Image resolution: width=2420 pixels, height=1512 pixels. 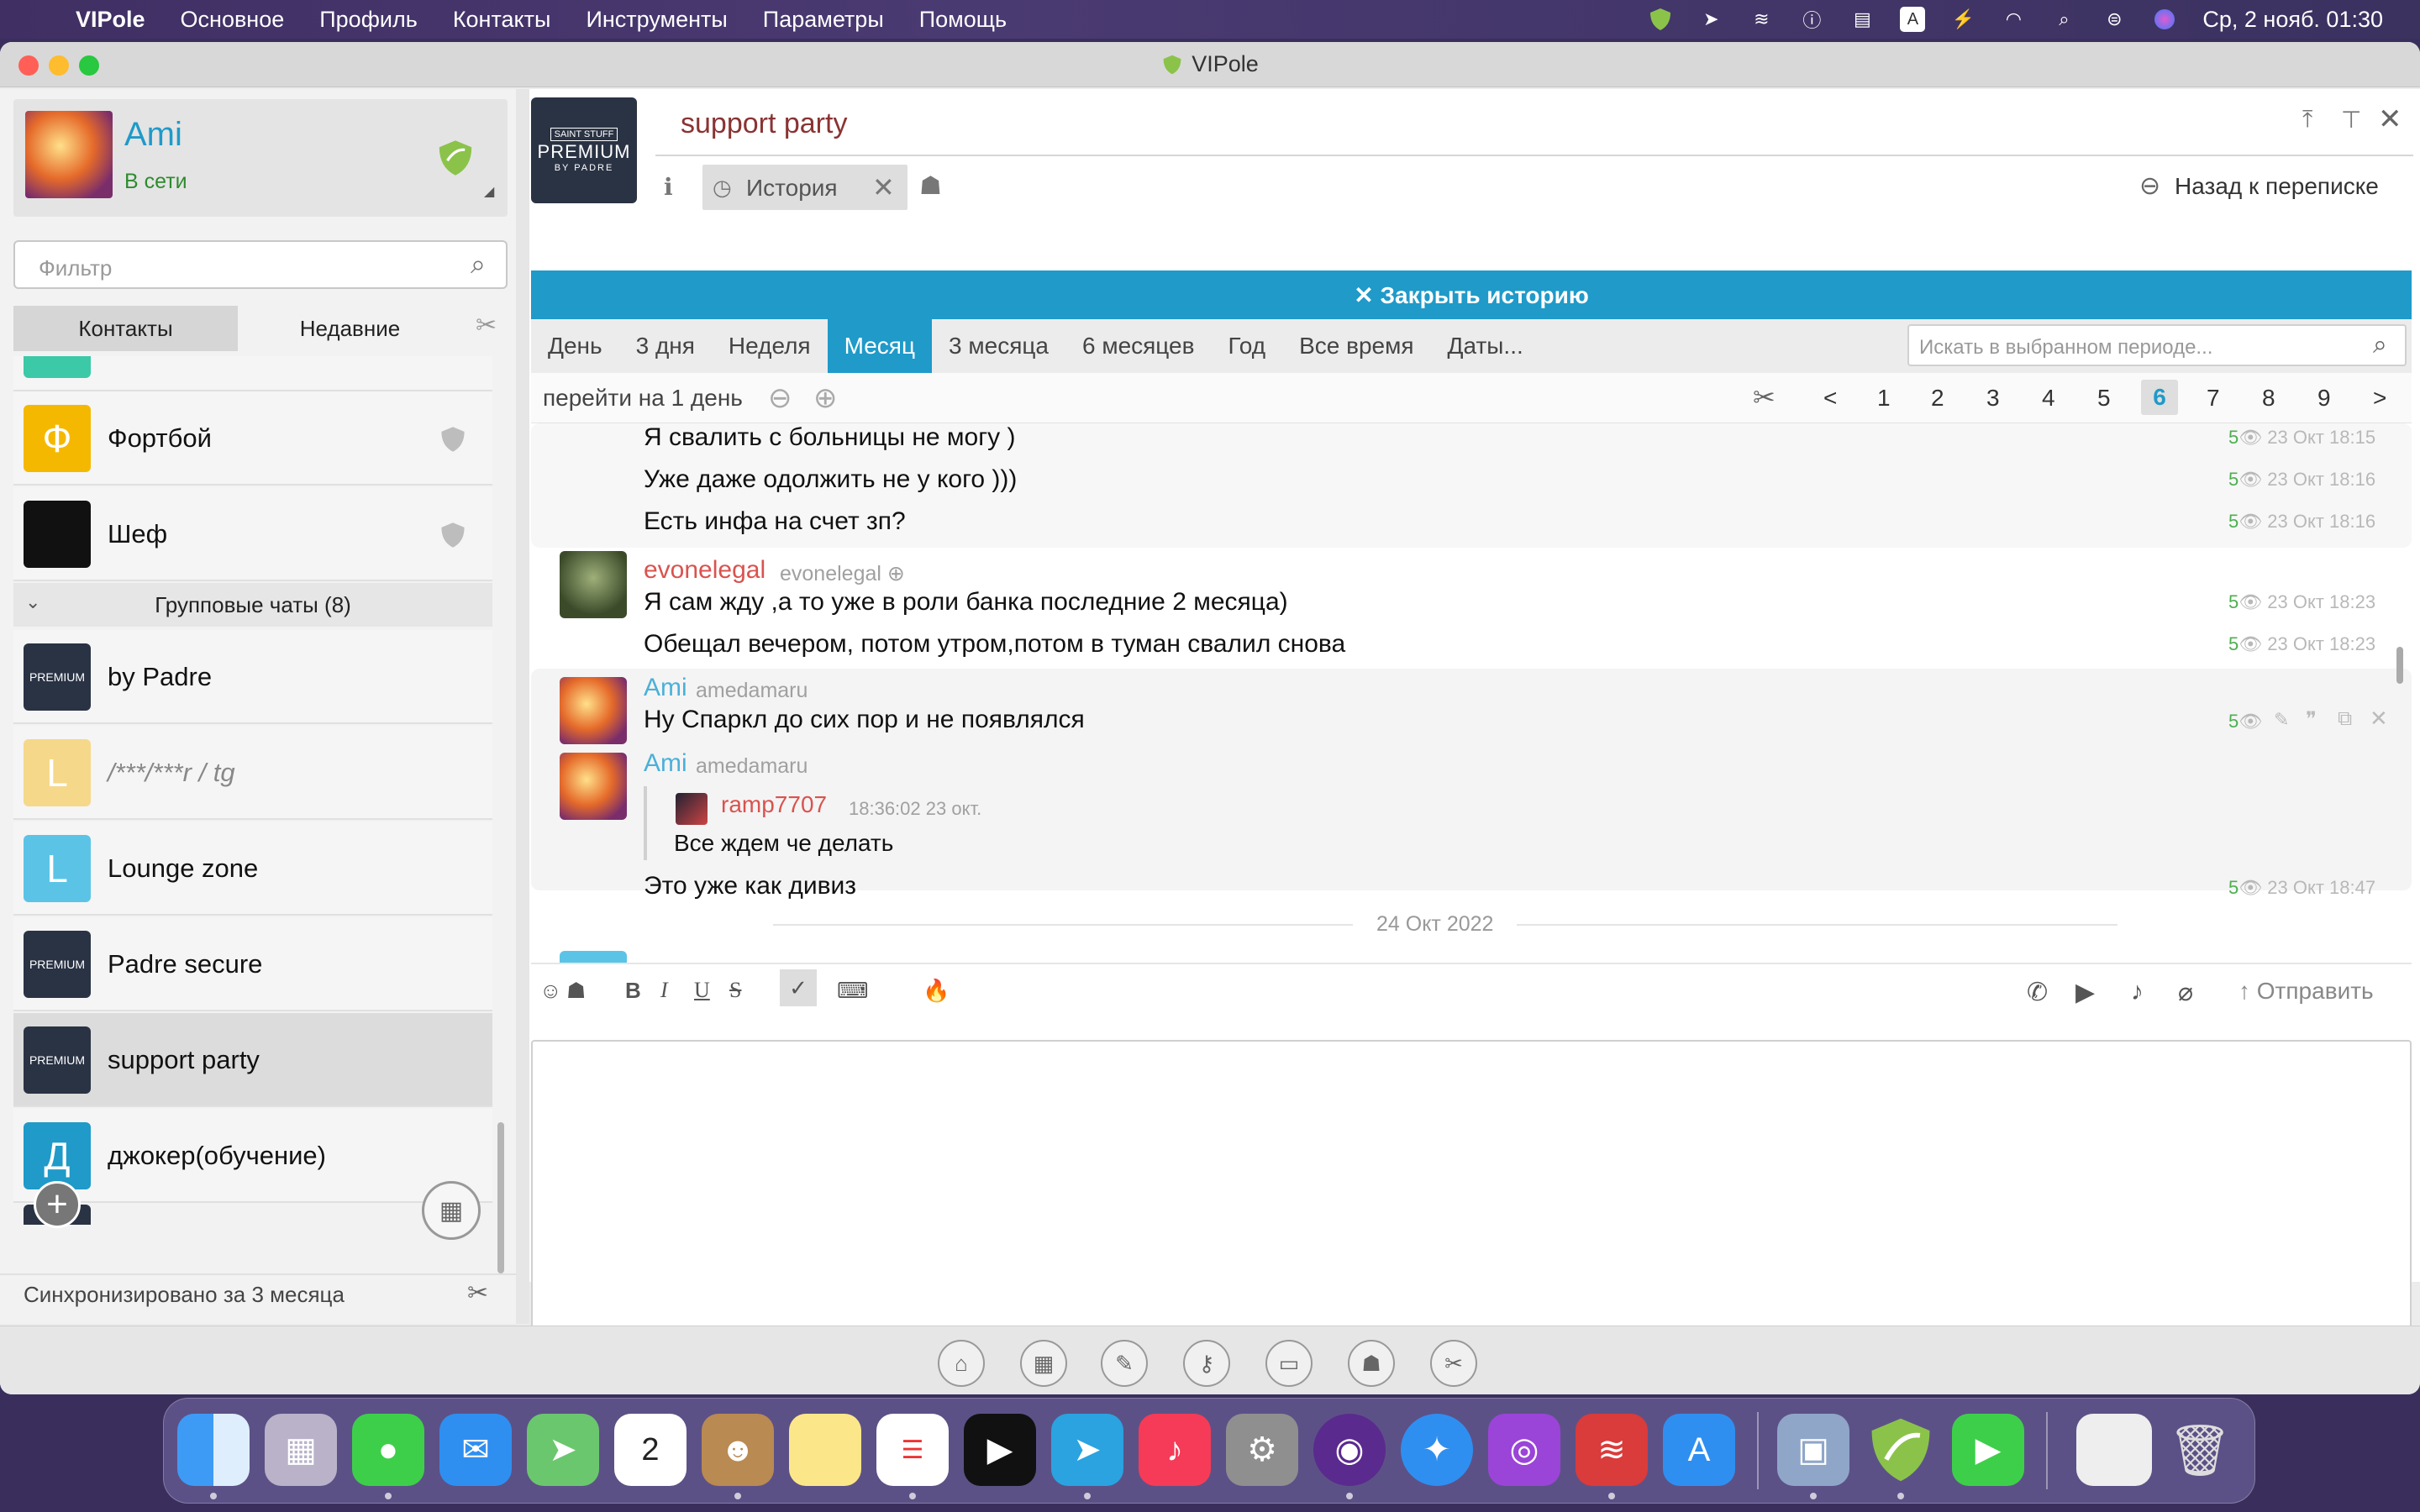 What do you see at coordinates (1830, 398) in the screenshot?
I see `page-prev: <` at bounding box center [1830, 398].